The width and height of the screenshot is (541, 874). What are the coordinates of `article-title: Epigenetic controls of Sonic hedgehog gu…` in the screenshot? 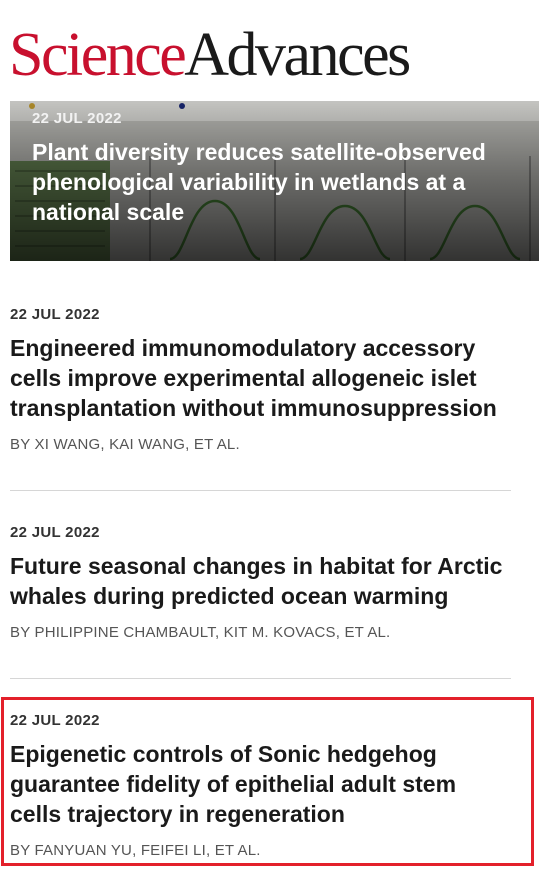 It's located at (260, 784).